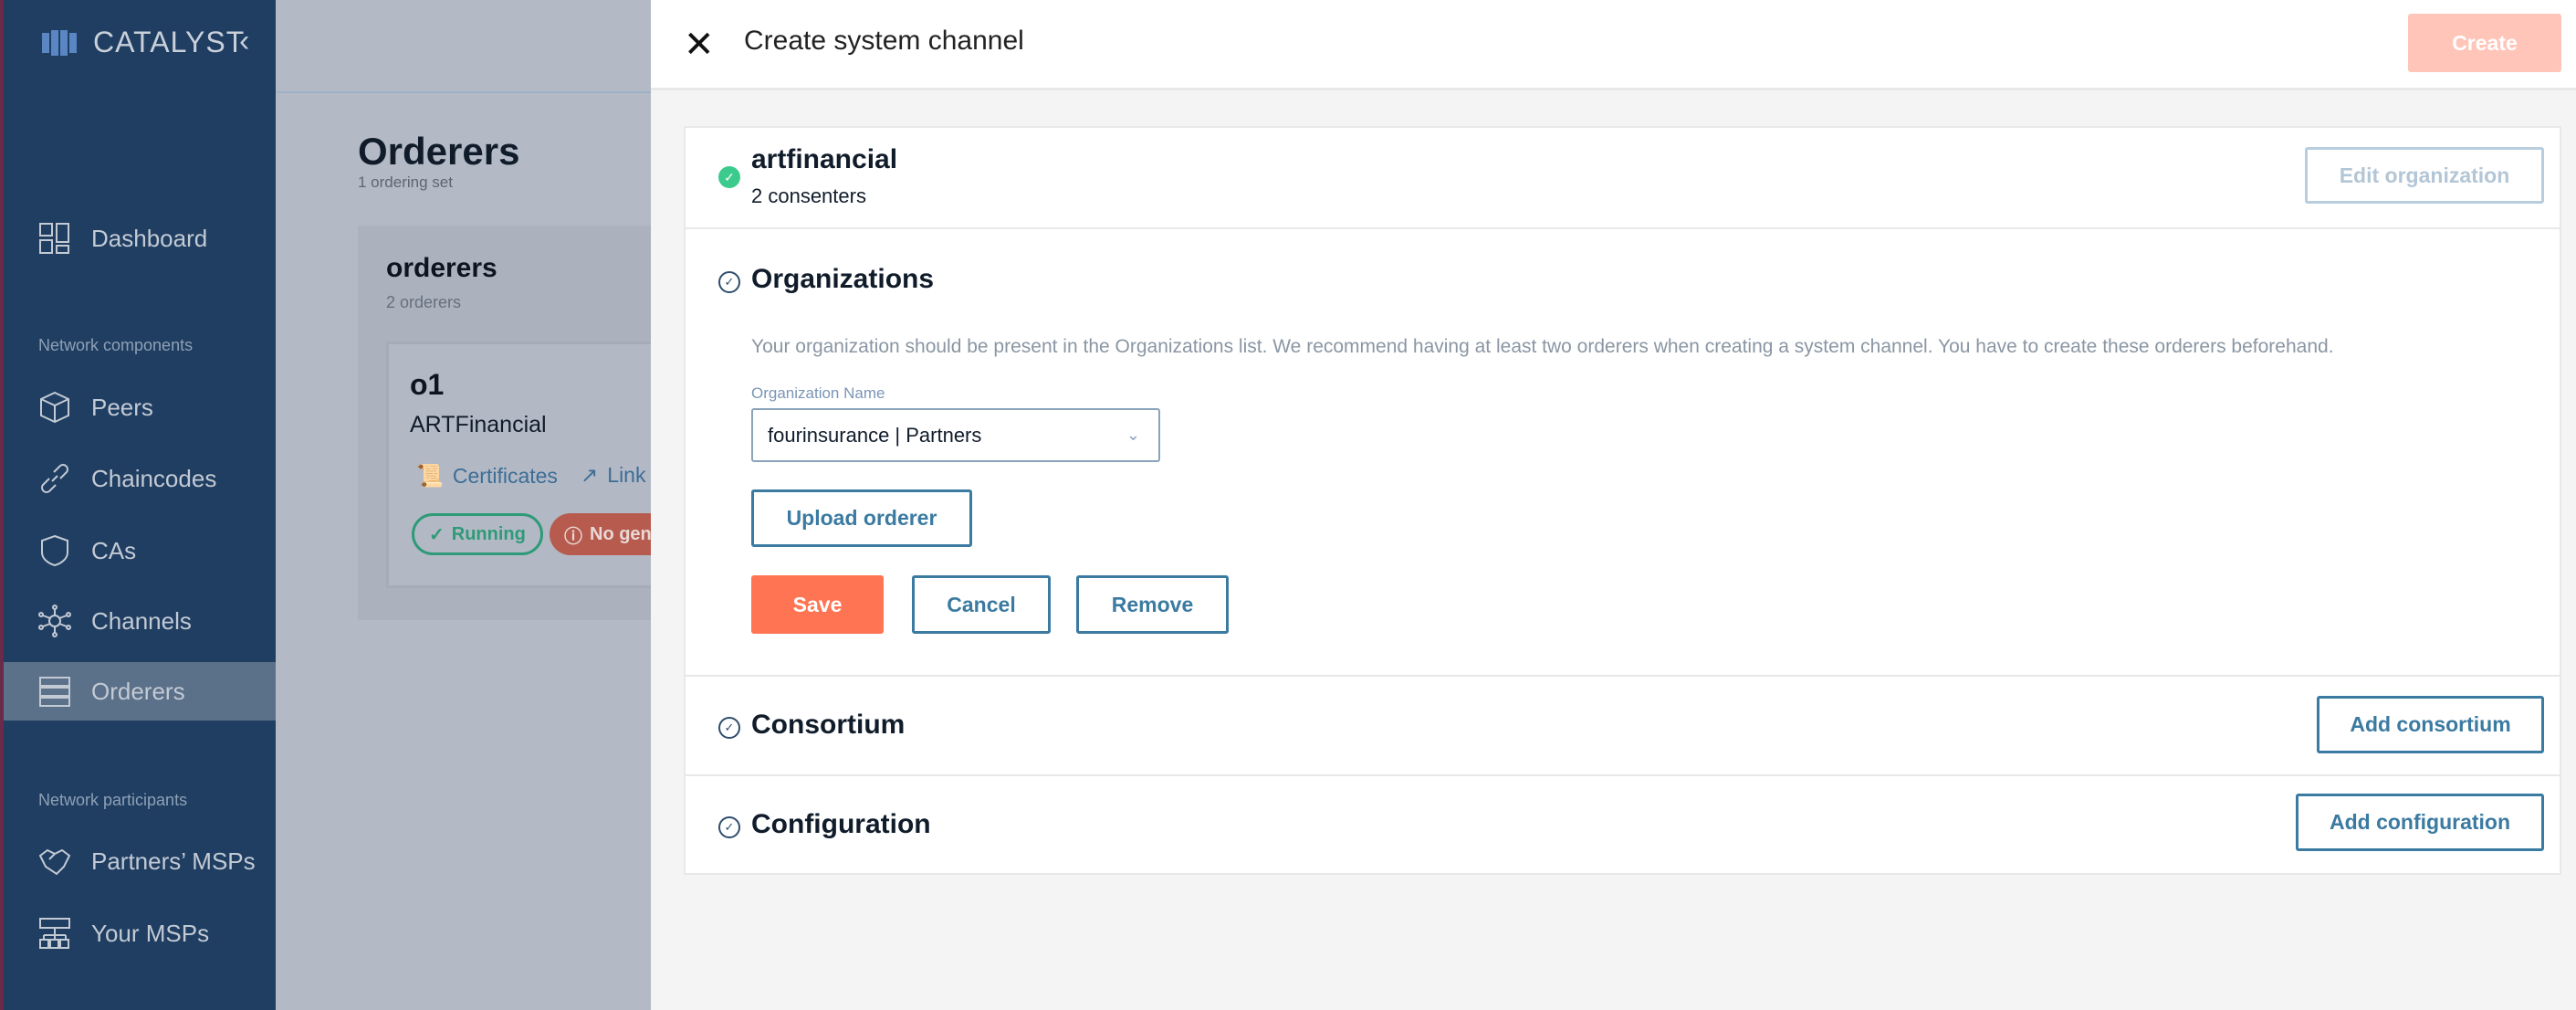  What do you see at coordinates (54, 862) in the screenshot?
I see `handshake-icon` at bounding box center [54, 862].